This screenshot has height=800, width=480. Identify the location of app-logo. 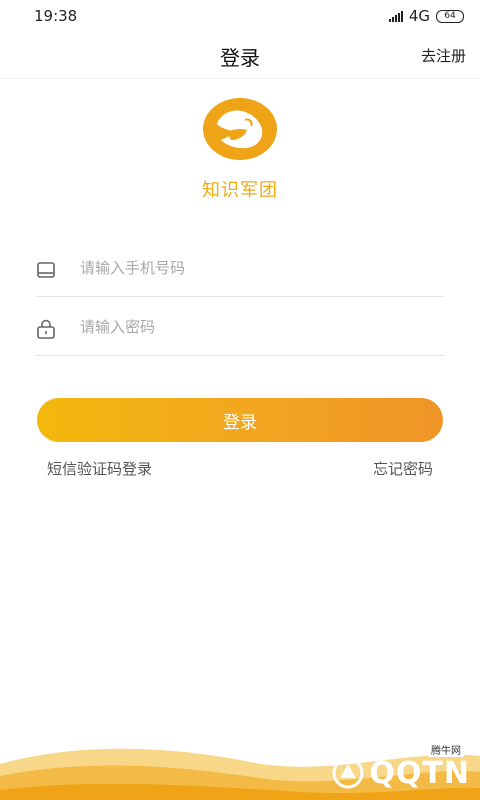
(240, 129).